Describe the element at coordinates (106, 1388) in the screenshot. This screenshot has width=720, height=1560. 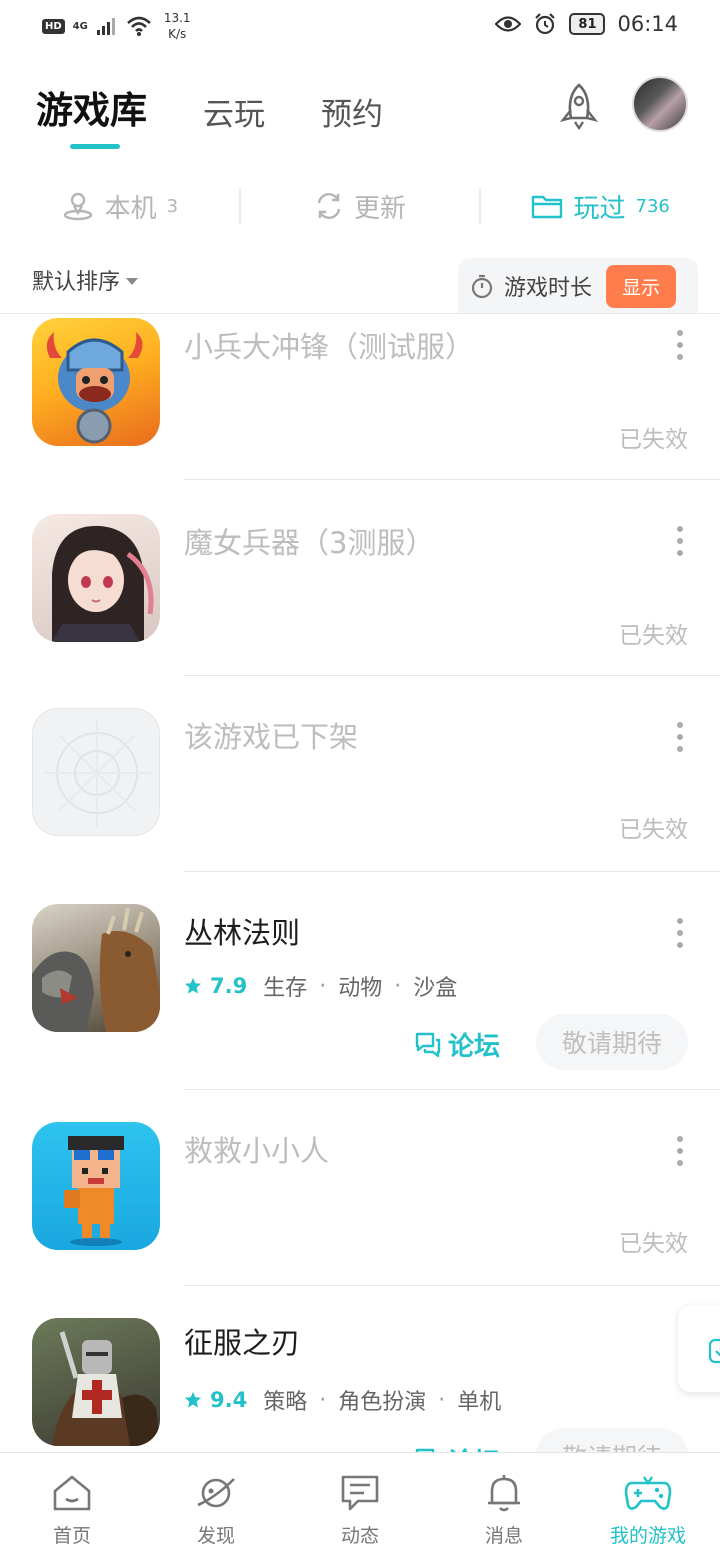
I see `knight-icon` at that location.